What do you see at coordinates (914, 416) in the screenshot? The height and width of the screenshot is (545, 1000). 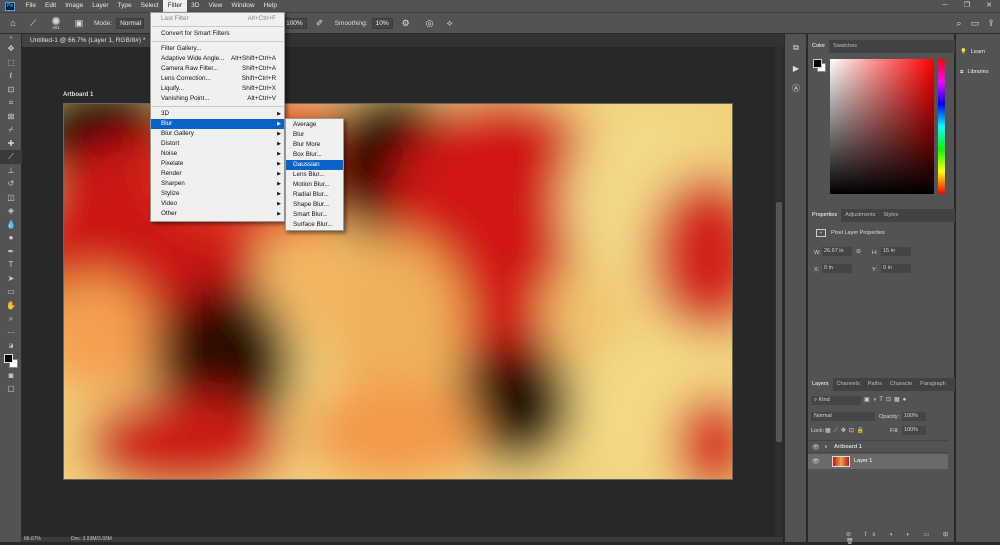 I see `opacity-input: 100%` at bounding box center [914, 416].